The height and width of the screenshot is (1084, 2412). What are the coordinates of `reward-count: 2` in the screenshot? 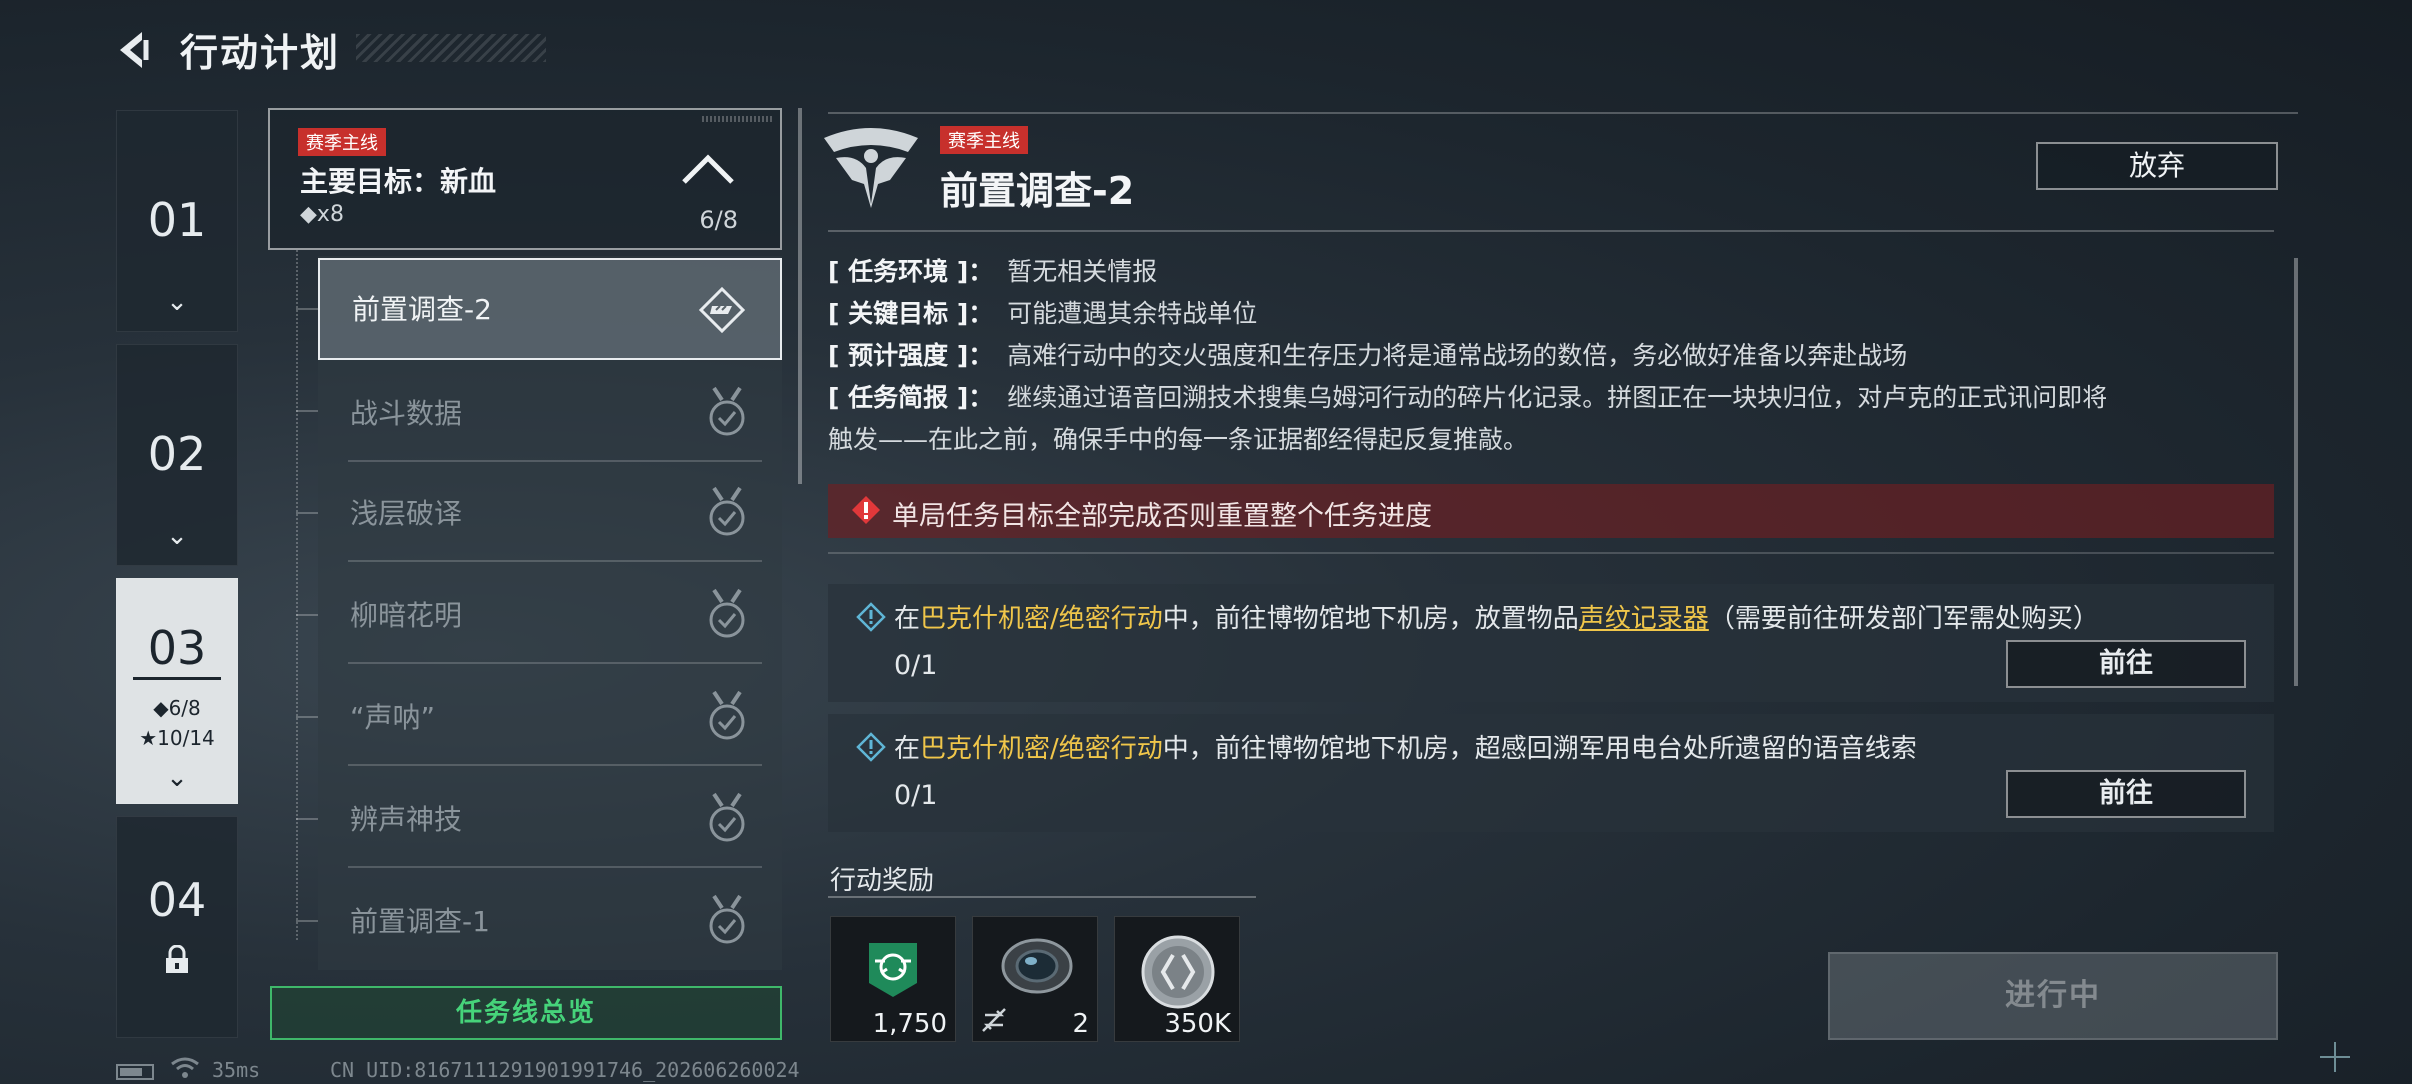 It's located at (1080, 1024).